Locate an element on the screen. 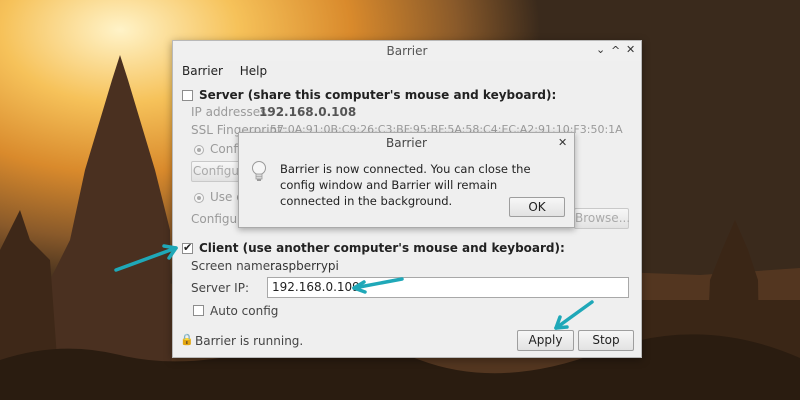 The width and height of the screenshot is (800, 400). arrow-apply is located at coordinates (574, 315).